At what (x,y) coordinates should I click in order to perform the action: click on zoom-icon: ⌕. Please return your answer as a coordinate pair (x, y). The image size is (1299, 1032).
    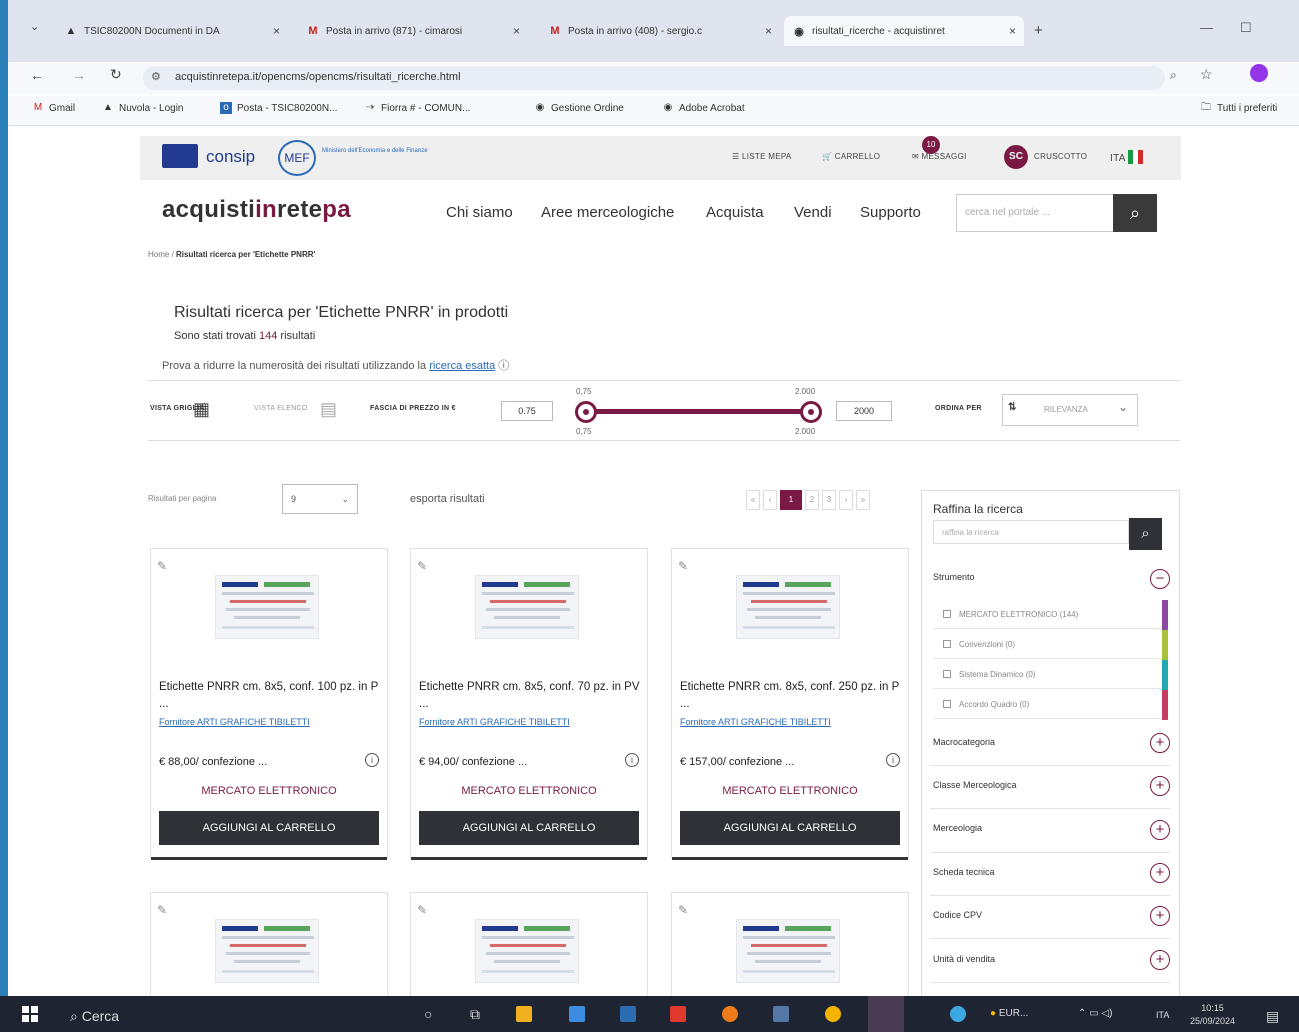
    Looking at the image, I should click on (1173, 75).